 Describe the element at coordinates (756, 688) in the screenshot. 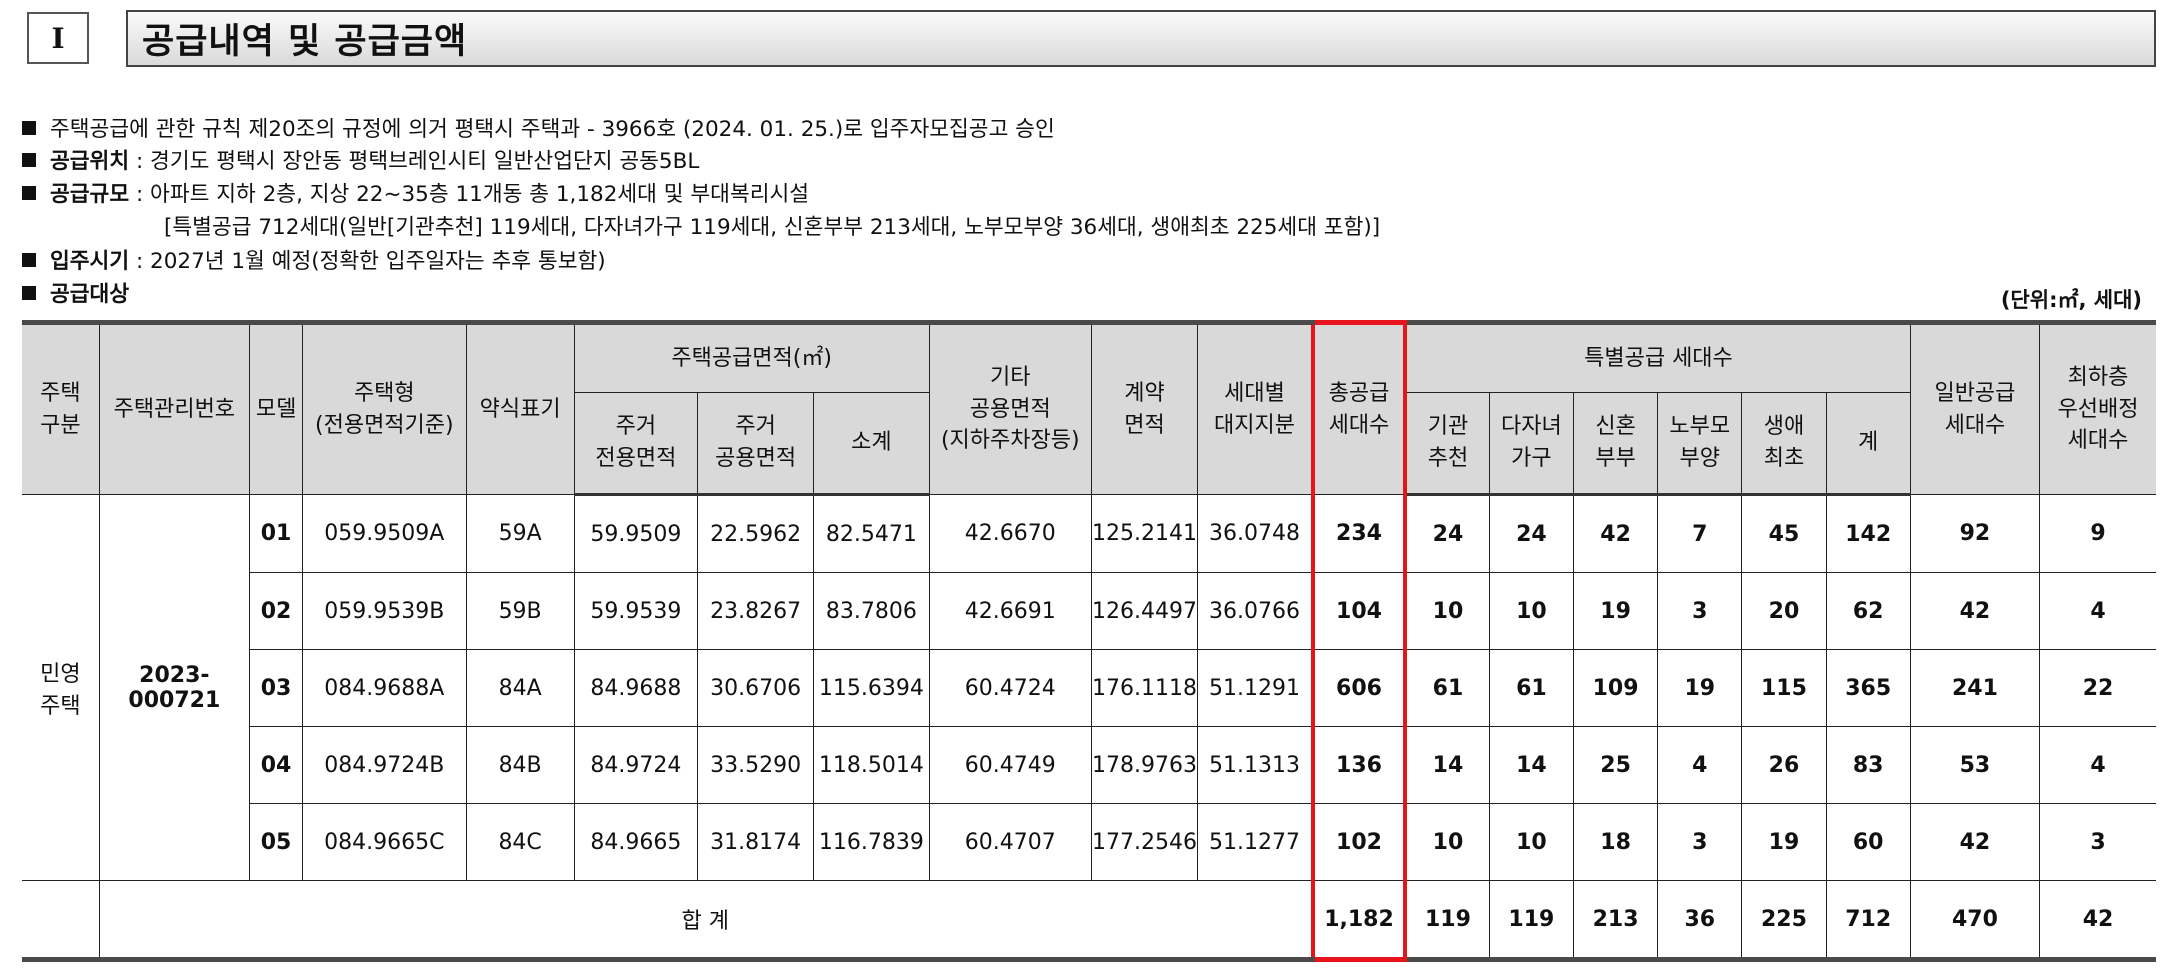

I see `common-area-cell: 30.6706` at that location.